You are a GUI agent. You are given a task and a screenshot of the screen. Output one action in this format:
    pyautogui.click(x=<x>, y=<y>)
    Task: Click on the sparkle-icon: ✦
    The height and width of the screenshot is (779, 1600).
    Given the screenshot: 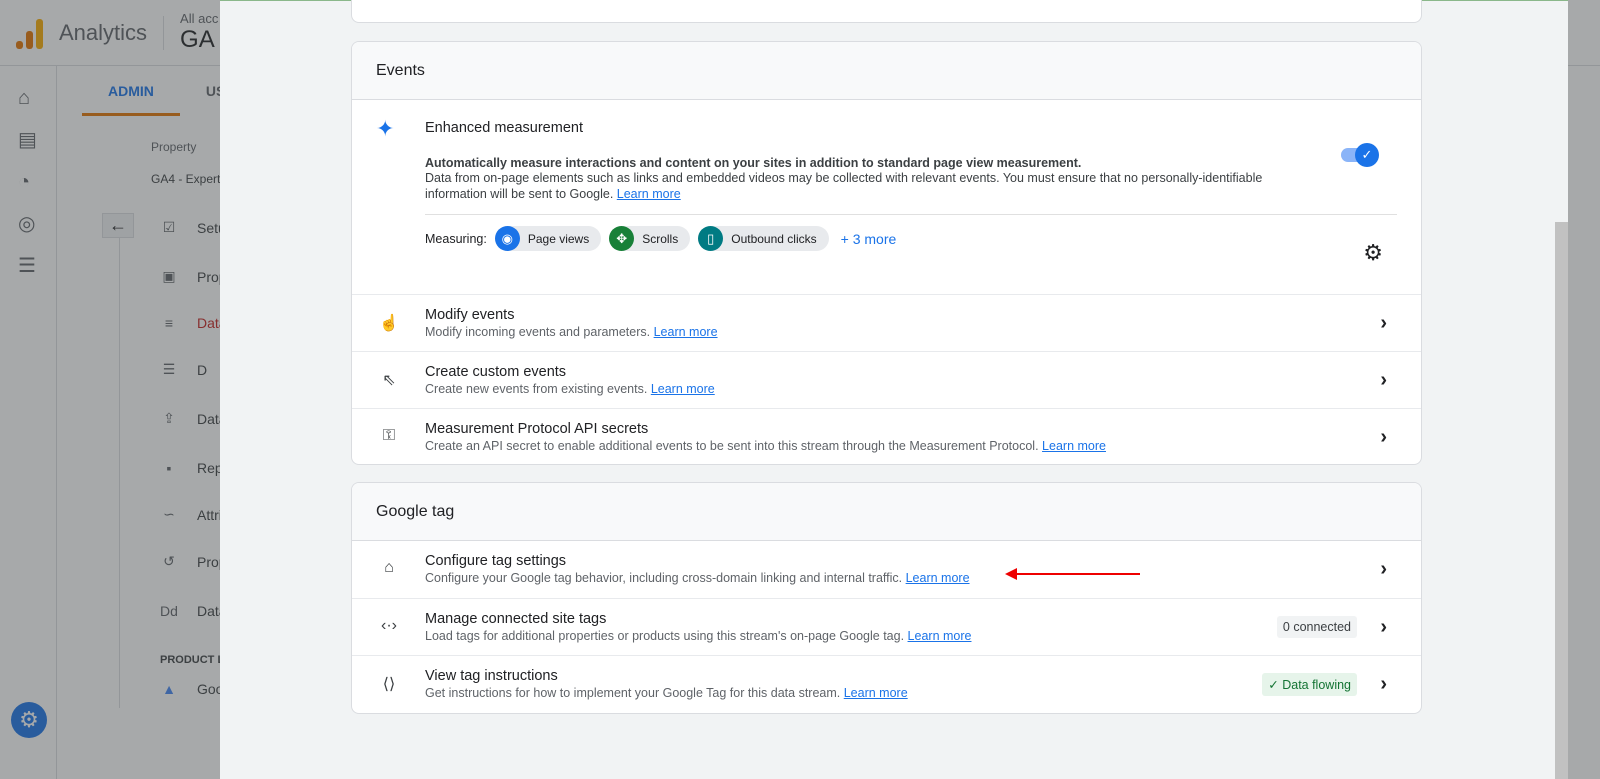 What is the action you would take?
    pyautogui.click(x=385, y=128)
    